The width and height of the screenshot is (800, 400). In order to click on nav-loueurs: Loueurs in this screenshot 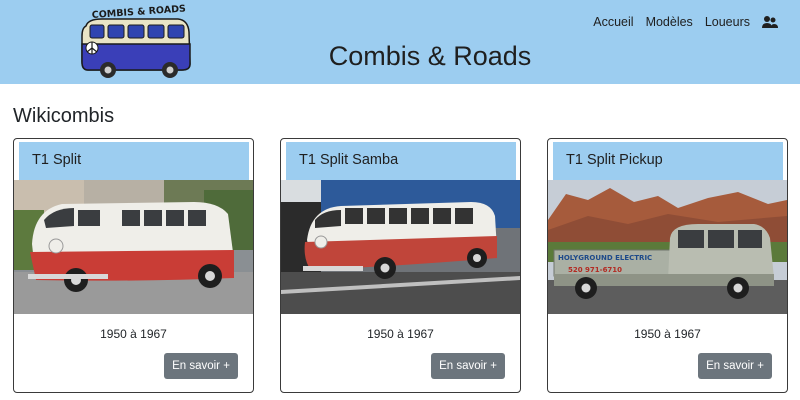, I will do `click(727, 22)`.